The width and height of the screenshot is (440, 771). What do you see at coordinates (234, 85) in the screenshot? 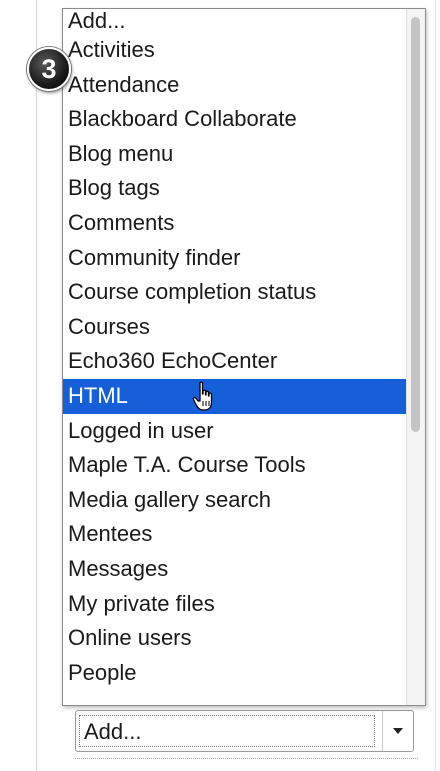
I see `option-attendance: Attendance` at bounding box center [234, 85].